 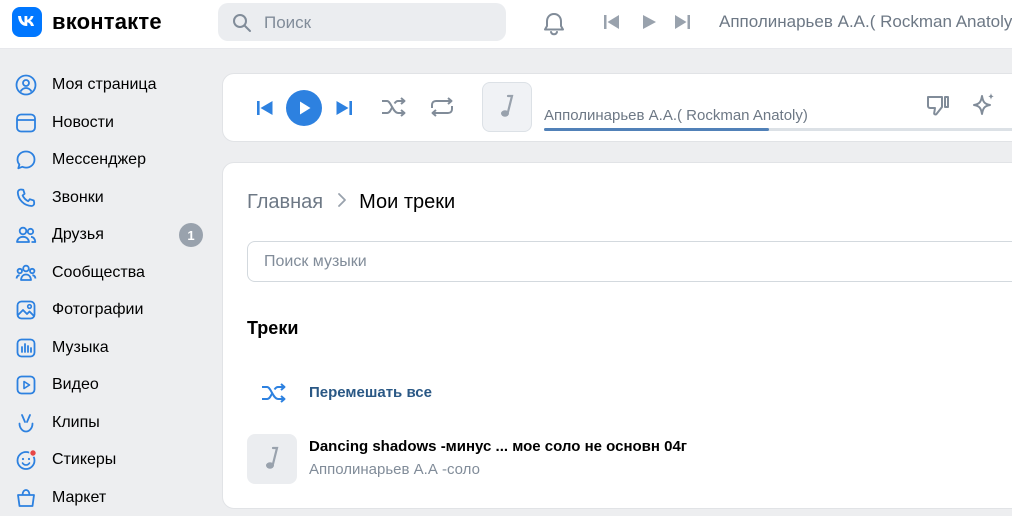 I want to click on music-search-box, so click(x=629, y=261).